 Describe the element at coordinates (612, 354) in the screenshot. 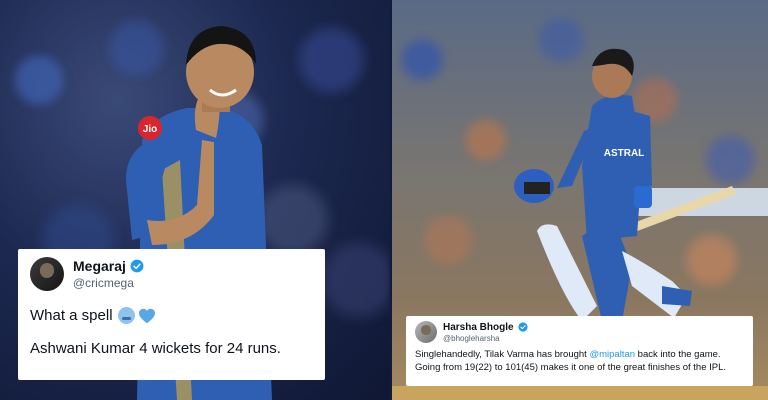

I see `mention-link: @mipaltan` at that location.